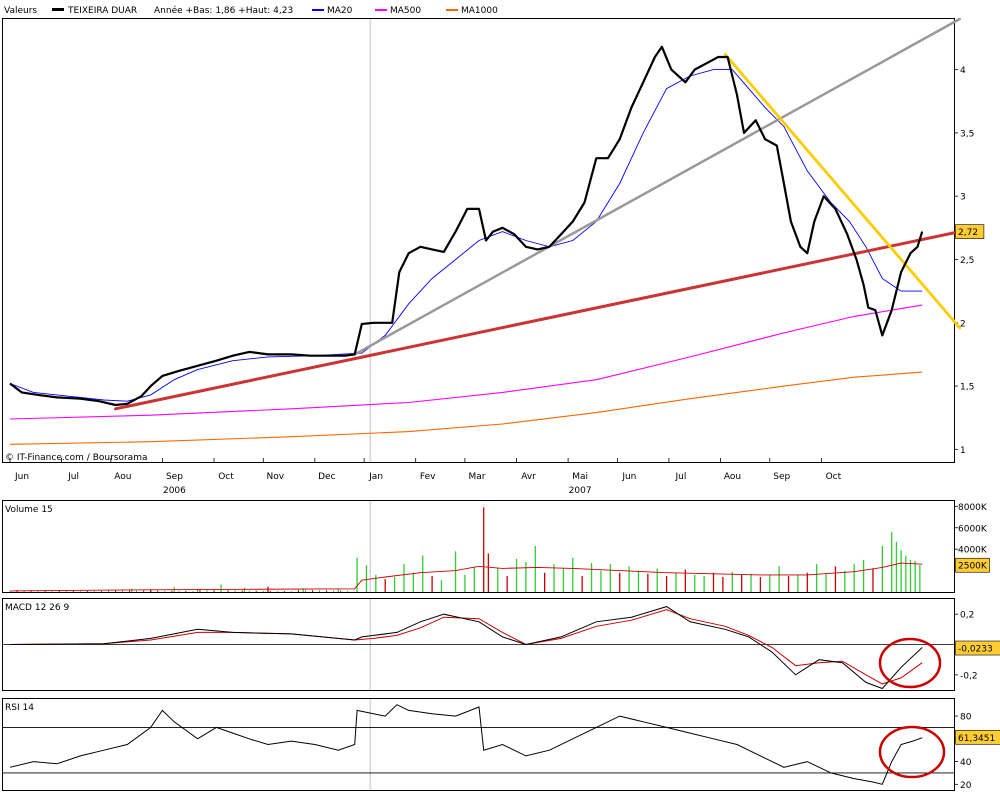 The width and height of the screenshot is (1000, 800). I want to click on month-label: Mar, so click(476, 477).